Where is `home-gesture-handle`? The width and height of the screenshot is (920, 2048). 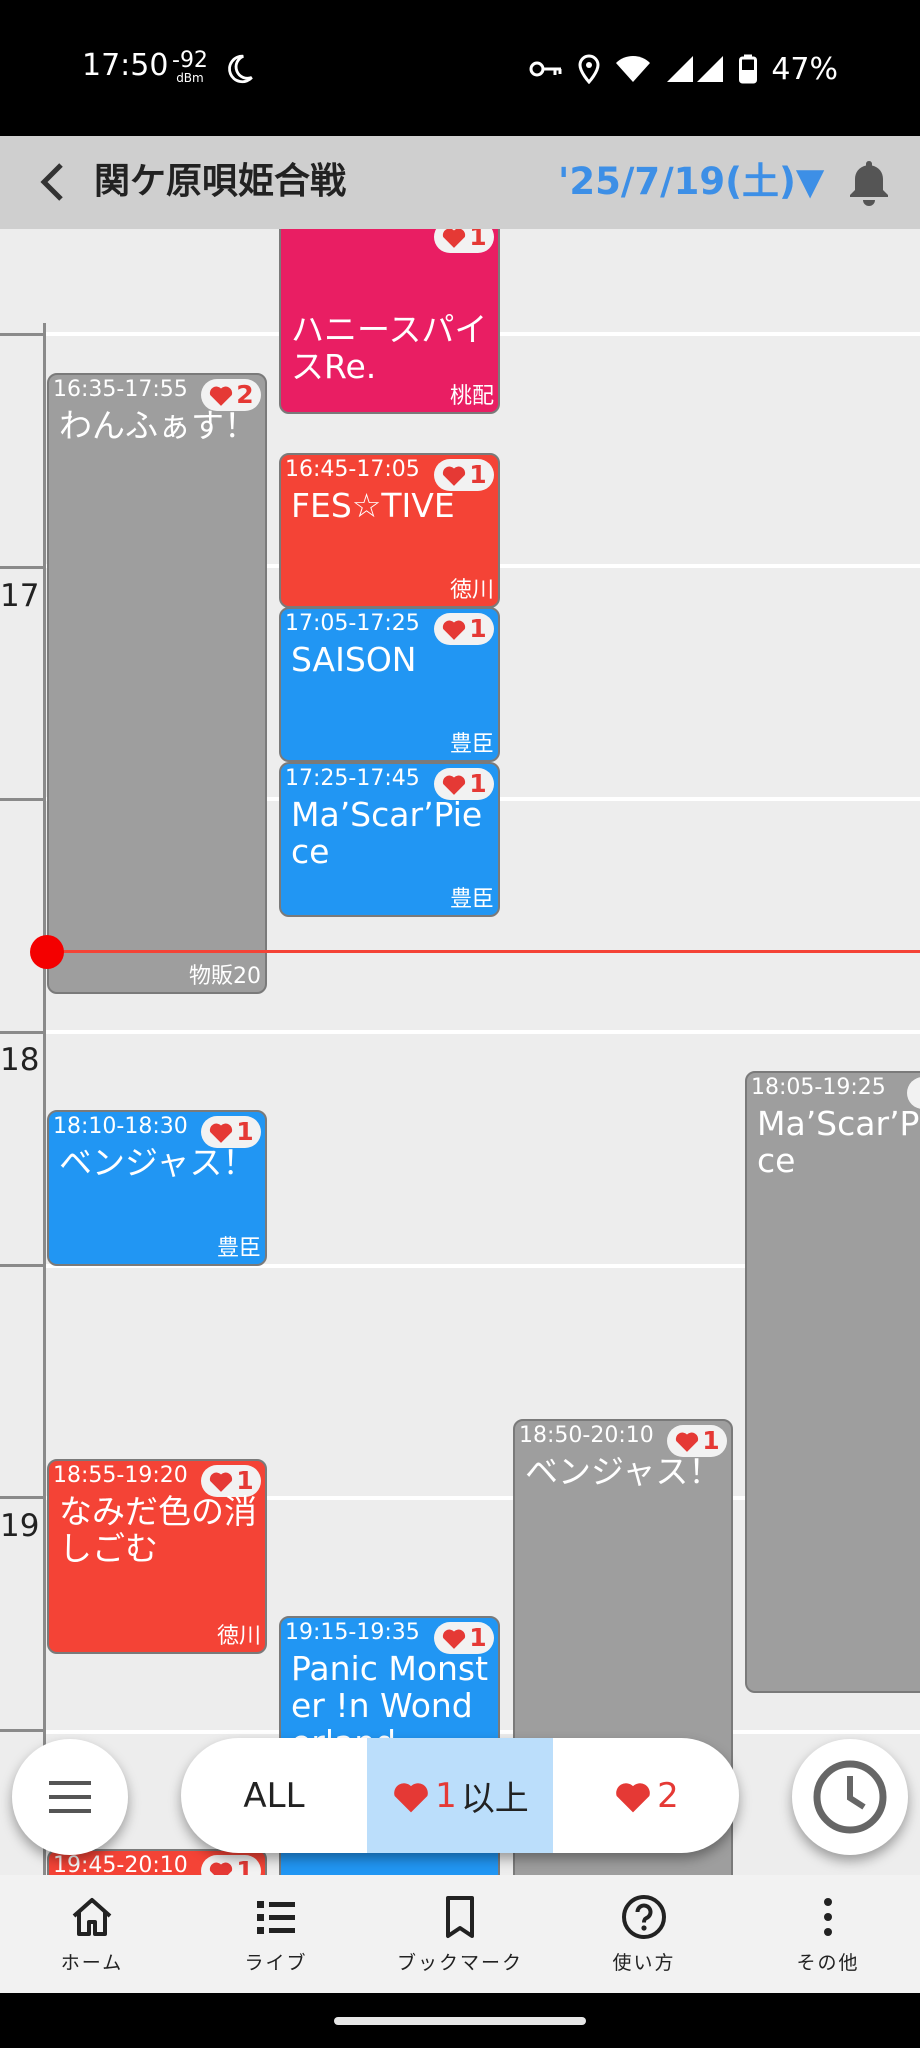
home-gesture-handle is located at coordinates (460, 2021).